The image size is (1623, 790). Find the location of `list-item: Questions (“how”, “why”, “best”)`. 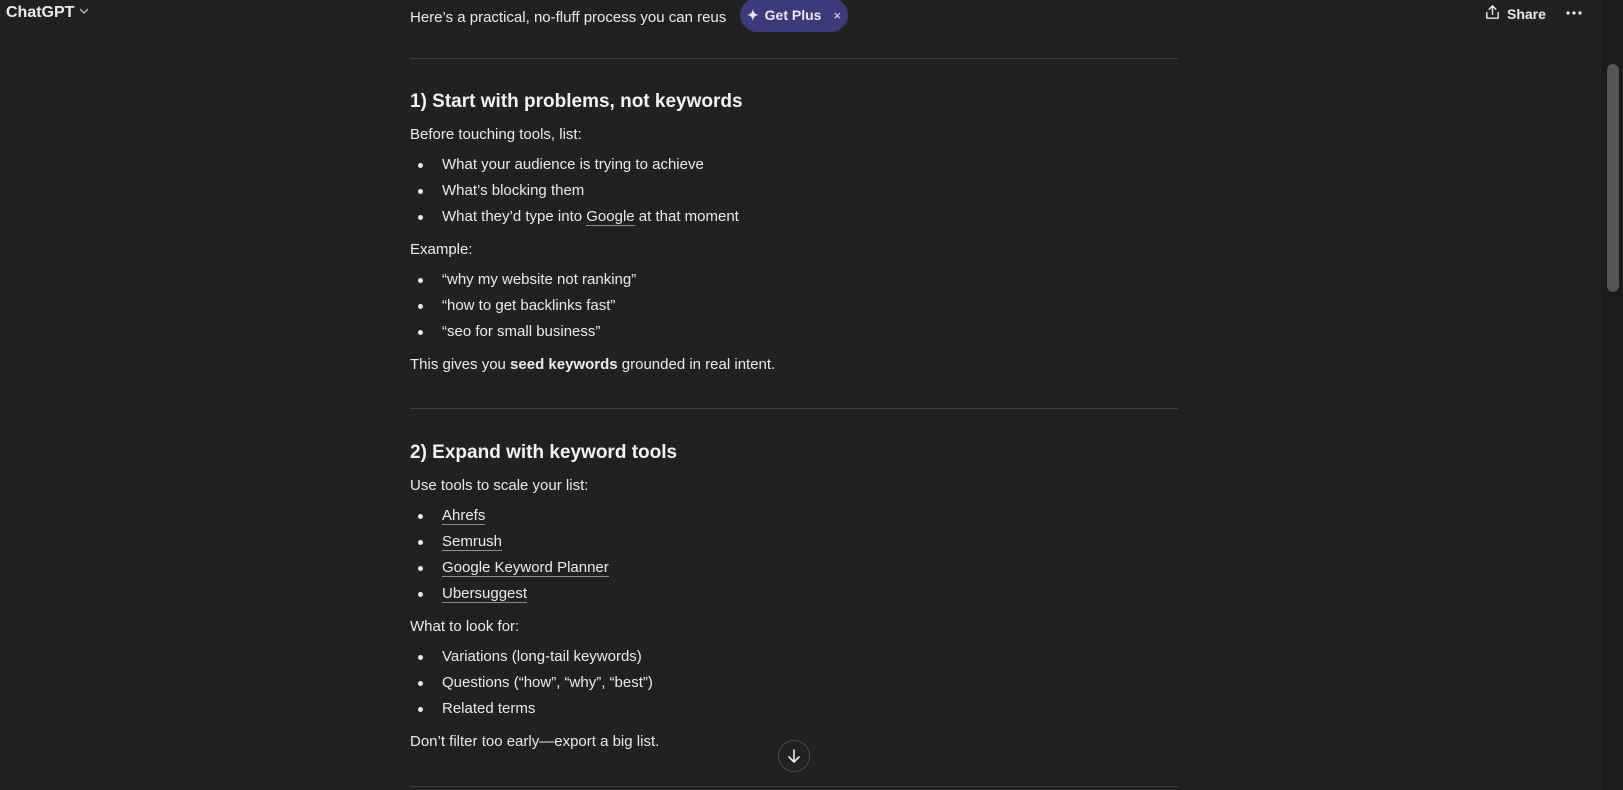

list-item: Questions (“how”, “why”, “best”) is located at coordinates (794, 683).